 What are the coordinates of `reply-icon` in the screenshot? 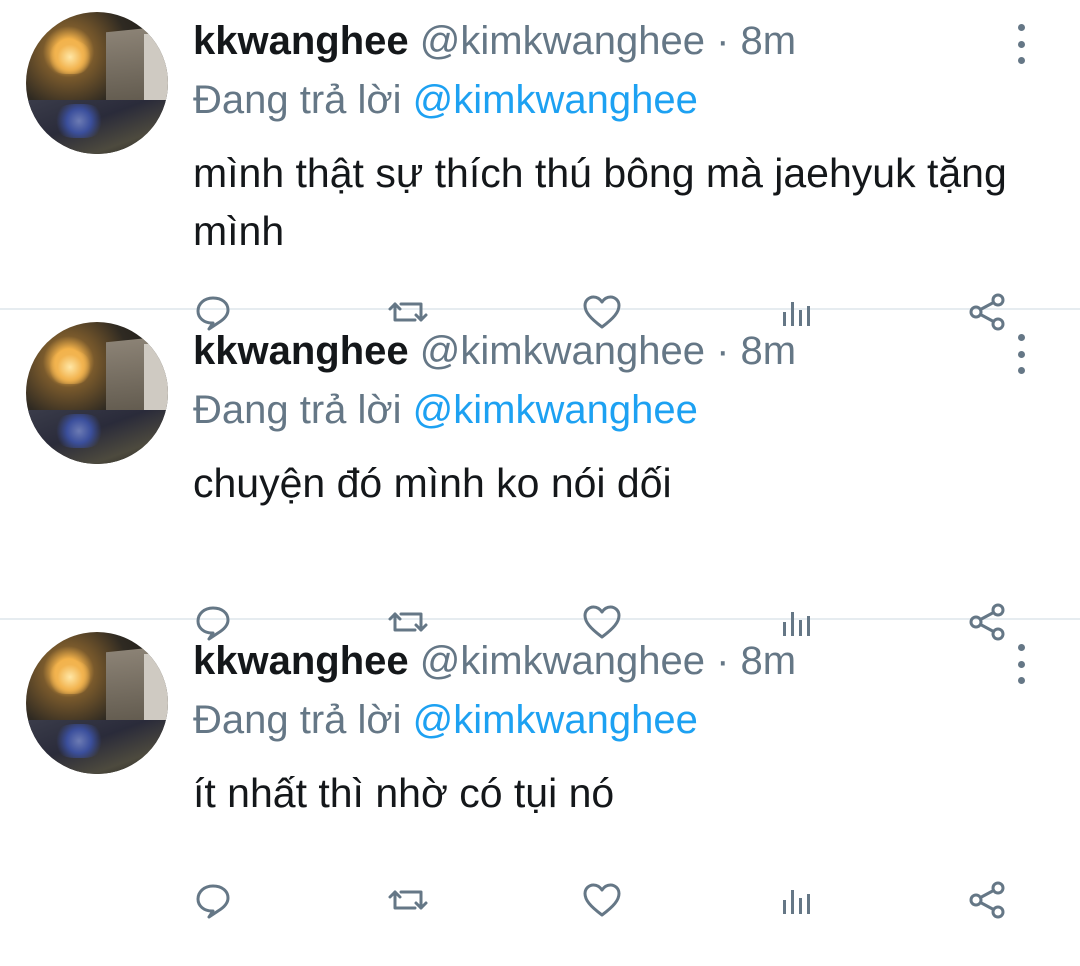 It's located at (213, 900).